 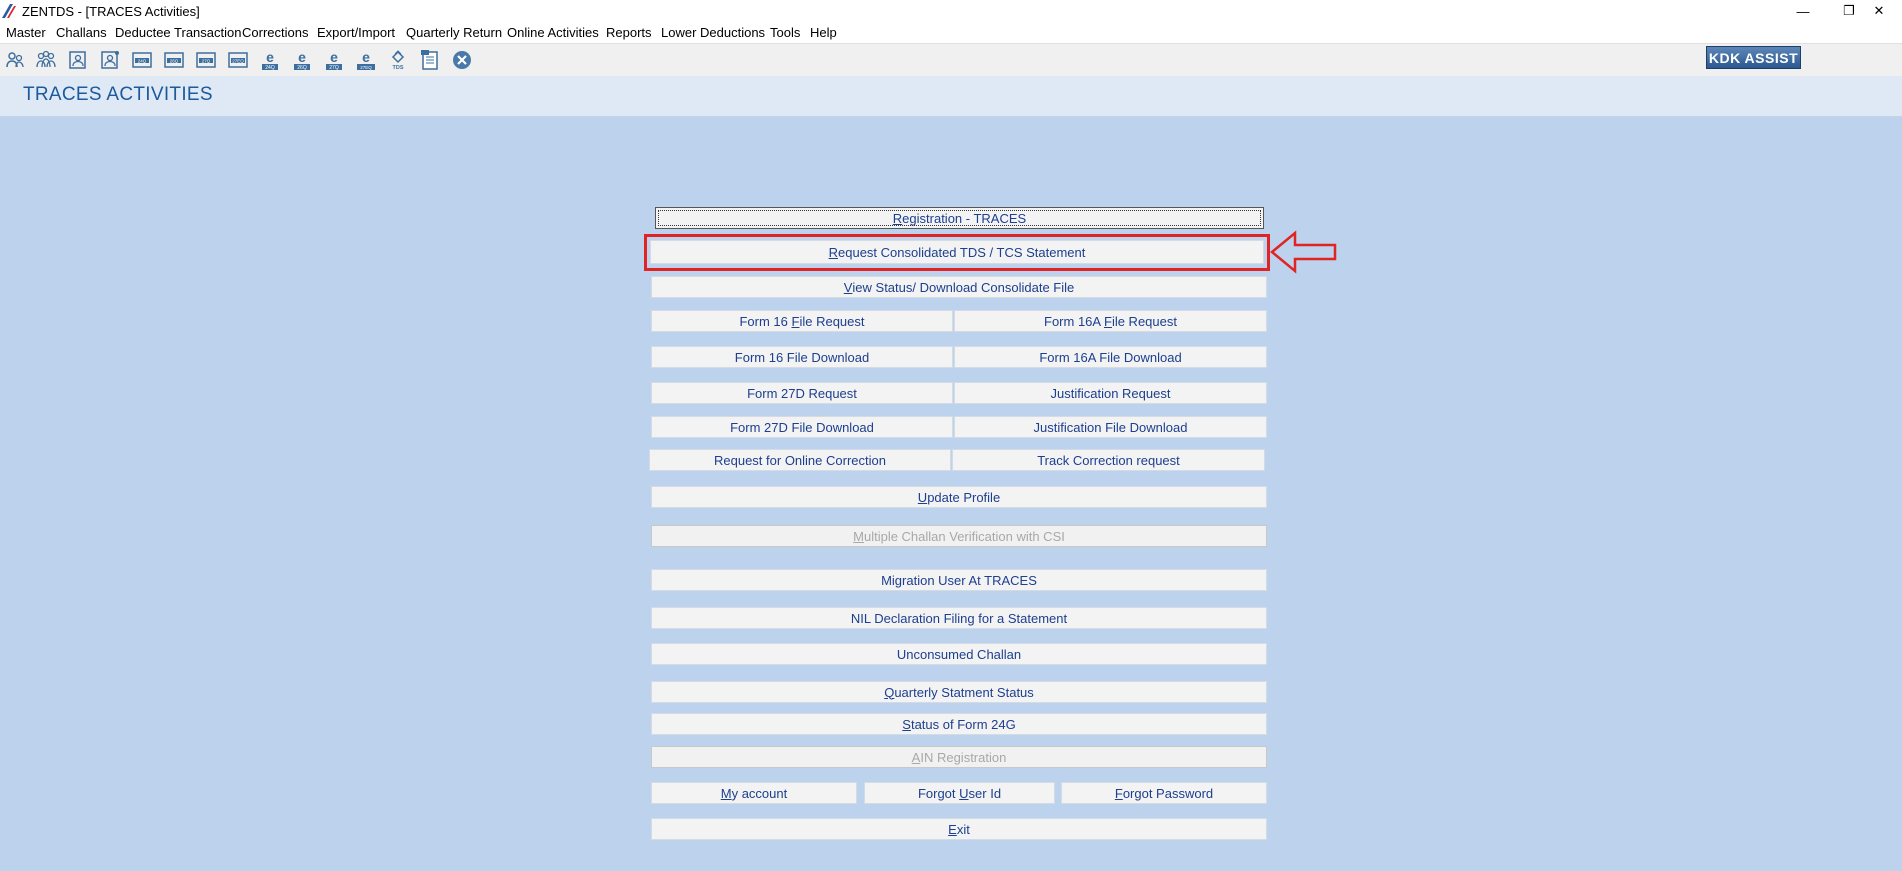 What do you see at coordinates (959, 618) in the screenshot?
I see `nil-declaration-button: NIL Declaration Filing for a Statement` at bounding box center [959, 618].